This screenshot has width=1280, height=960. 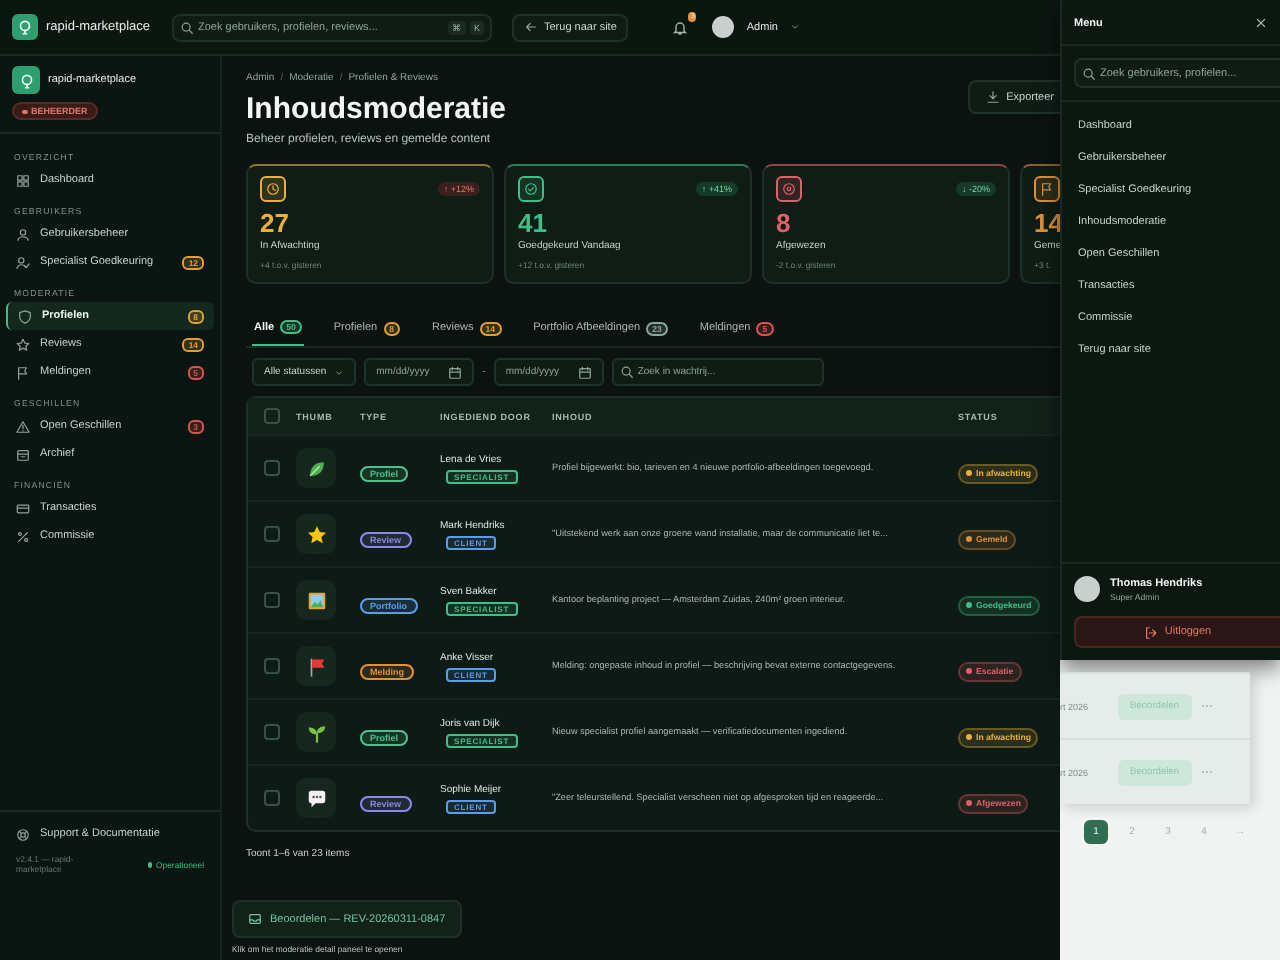 What do you see at coordinates (531, 189) in the screenshot?
I see `check-circle-icon` at bounding box center [531, 189].